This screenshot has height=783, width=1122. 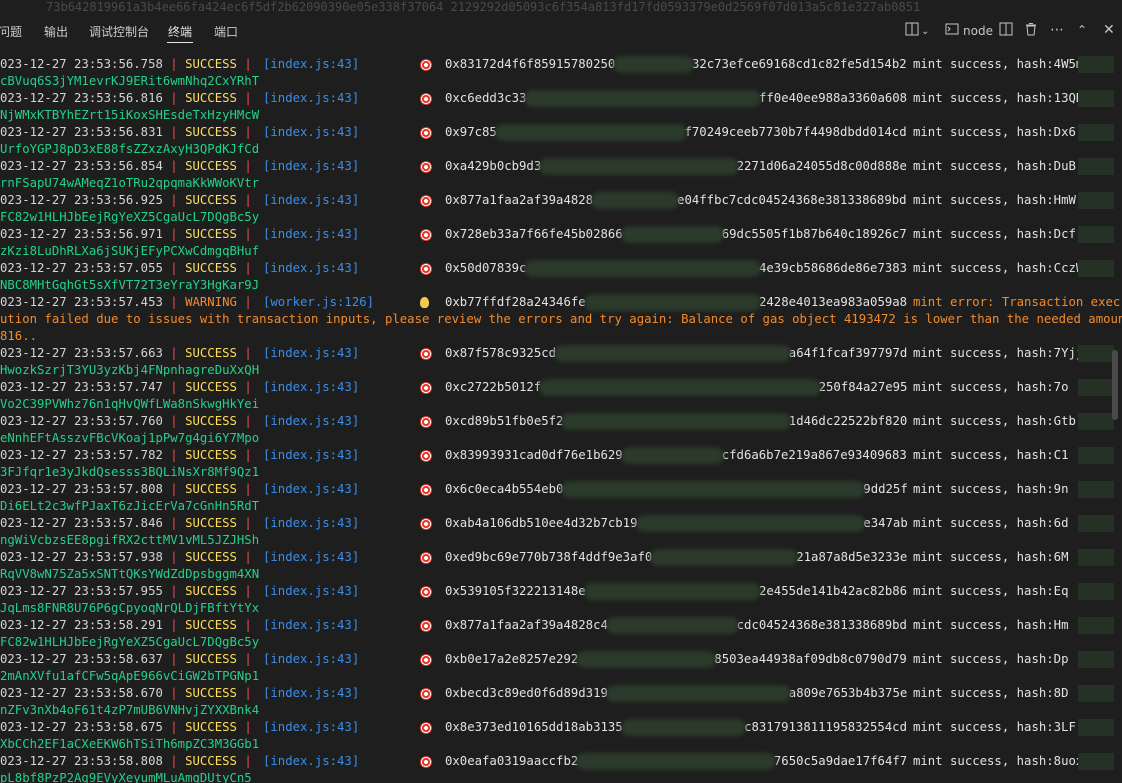 What do you see at coordinates (211, 302) in the screenshot?
I see `log-level: WARNING` at bounding box center [211, 302].